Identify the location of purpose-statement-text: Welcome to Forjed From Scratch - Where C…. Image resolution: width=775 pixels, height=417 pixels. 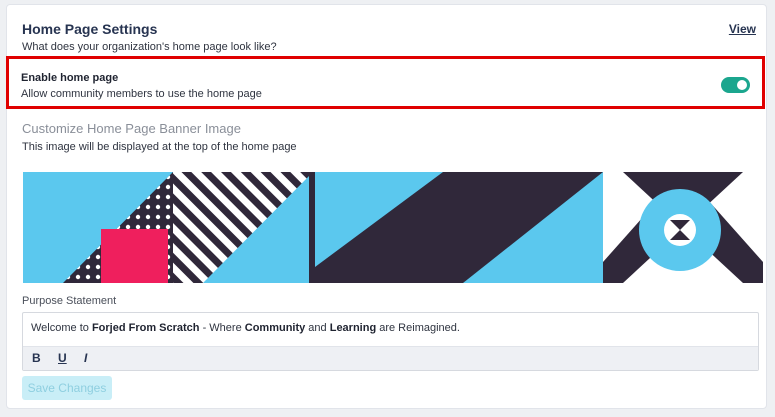
(245, 328).